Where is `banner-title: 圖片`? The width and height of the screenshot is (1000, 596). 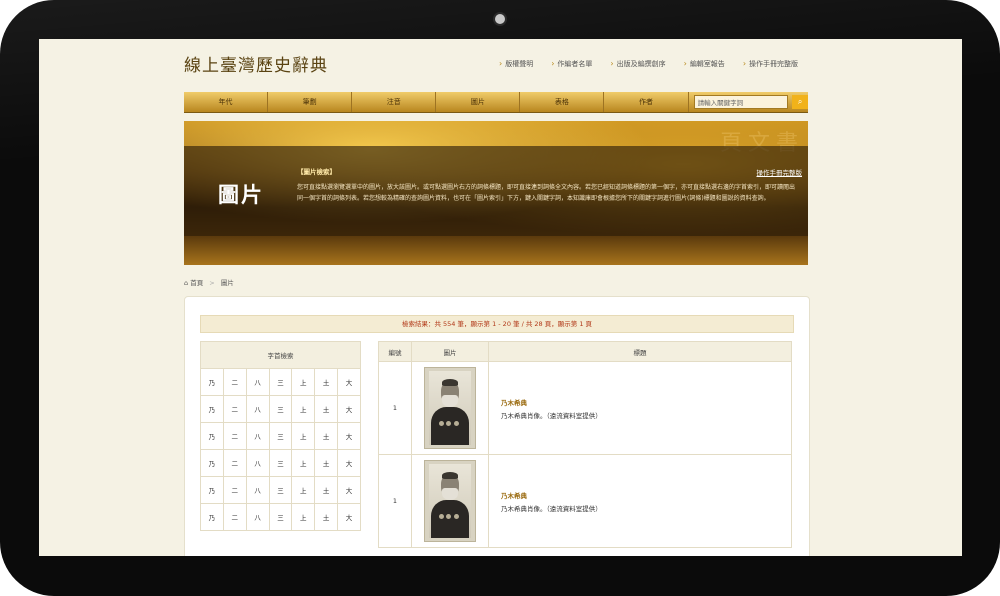 banner-title: 圖片 is located at coordinates (241, 195).